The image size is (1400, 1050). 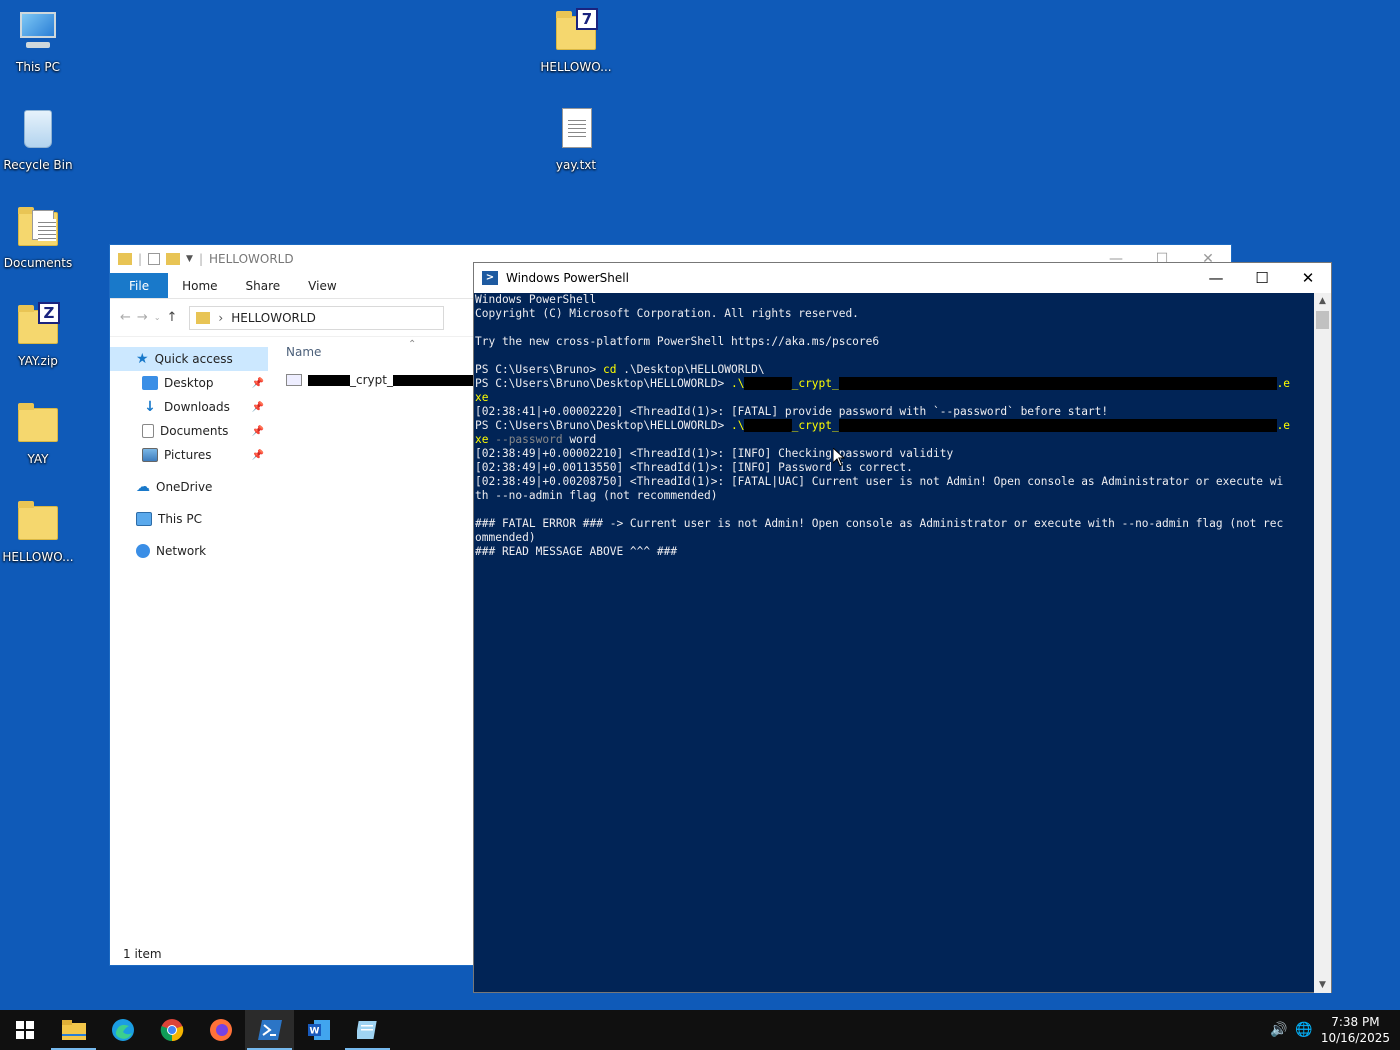 I want to click on desktop-icon, so click(x=150, y=383).